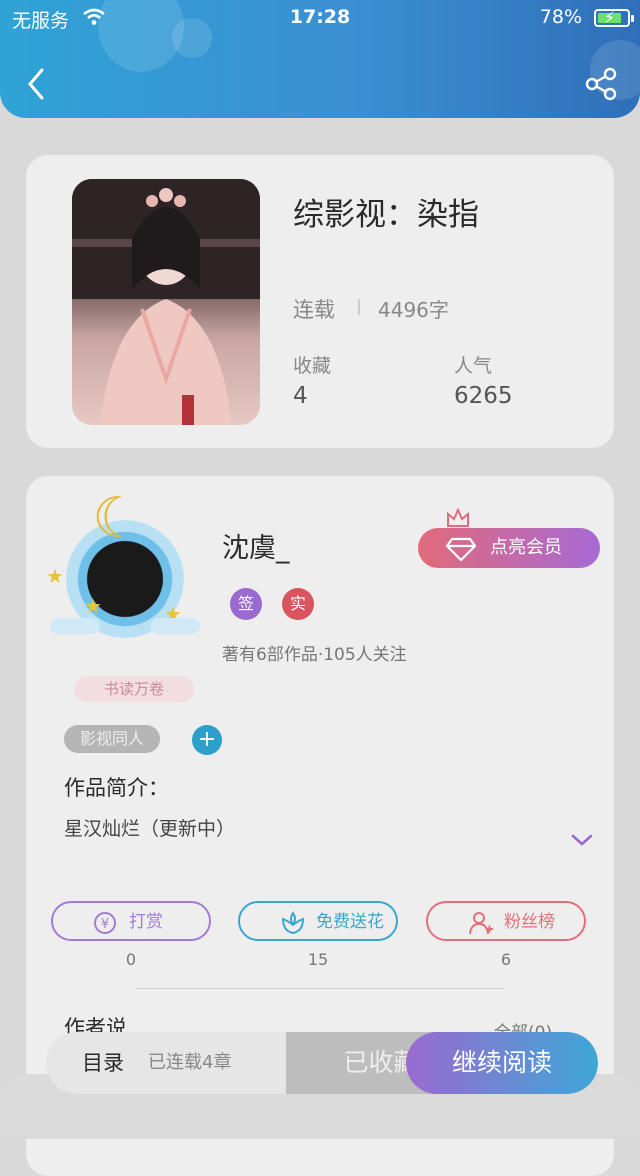 The image size is (640, 1176). I want to click on fan-ranking-button: 粉丝榜, so click(506, 921).